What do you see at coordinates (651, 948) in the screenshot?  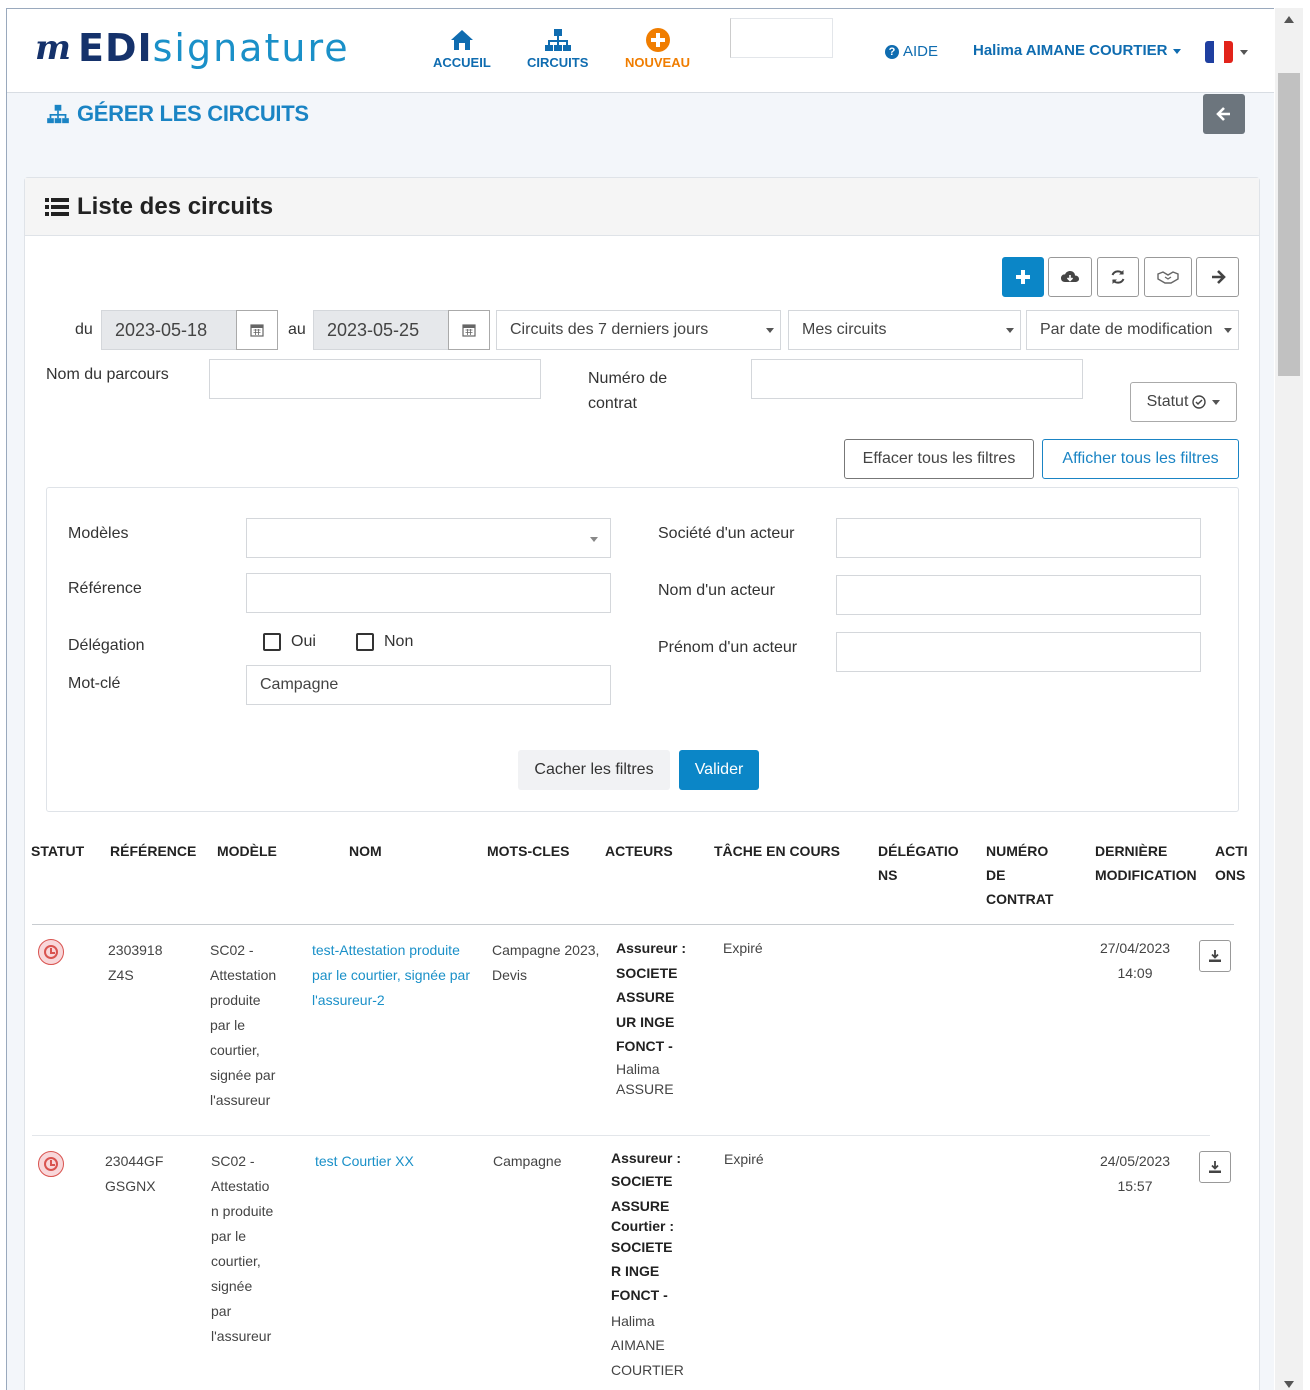 I see `row1-acteurs-b1: Assureur :` at bounding box center [651, 948].